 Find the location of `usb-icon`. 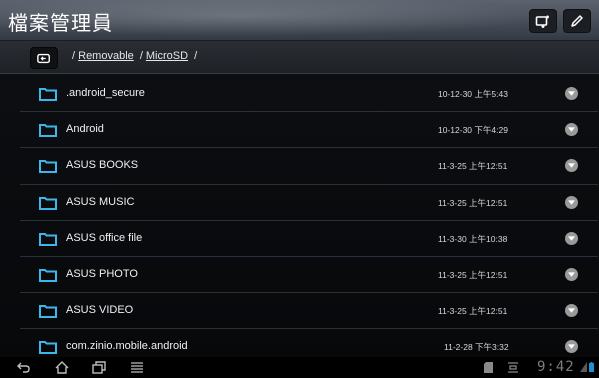

usb-icon is located at coordinates (513, 367).